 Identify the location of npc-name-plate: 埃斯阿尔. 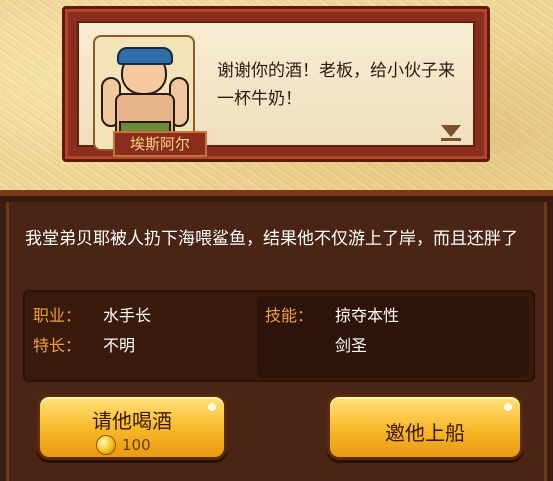
(160, 144).